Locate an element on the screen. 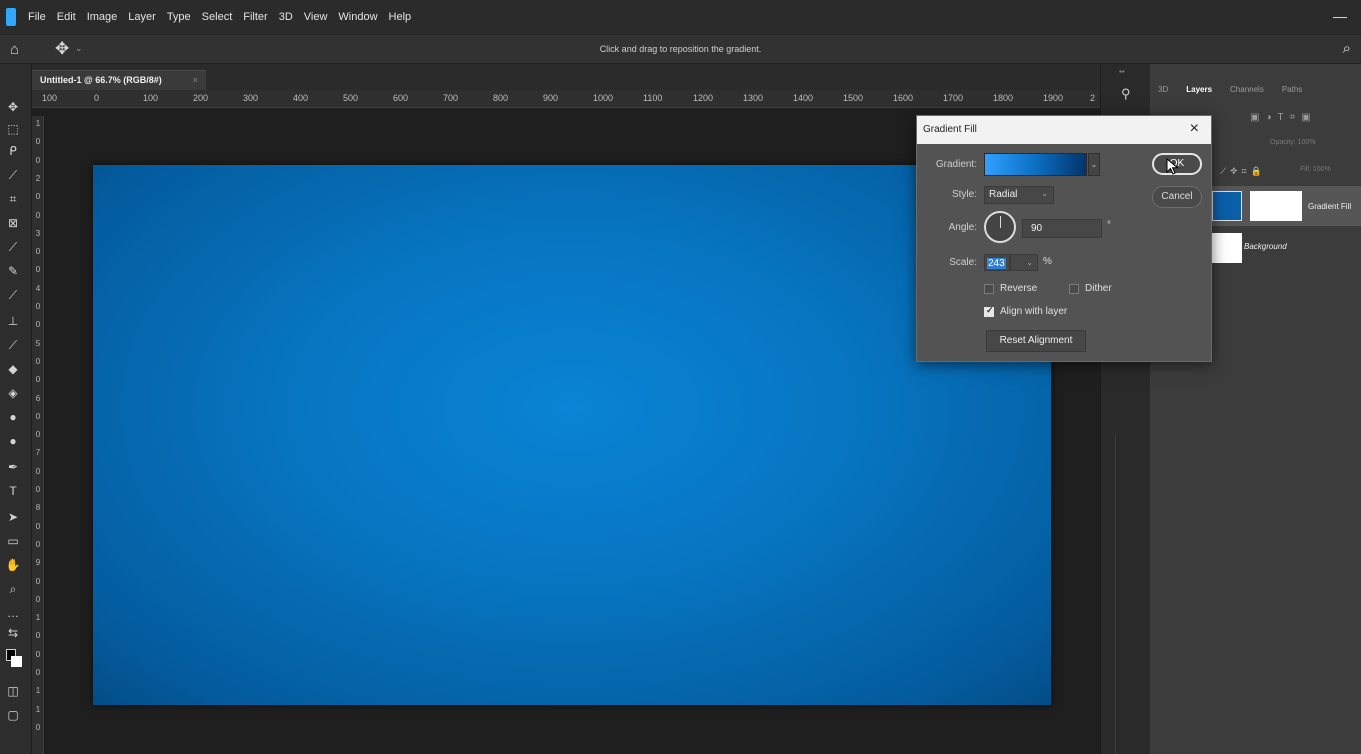 Image resolution: width=1361 pixels, height=754 pixels. angle-dial is located at coordinates (1000, 227).